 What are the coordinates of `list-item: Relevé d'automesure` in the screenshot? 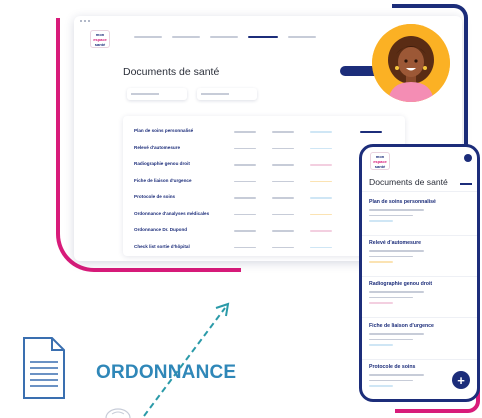 It's located at (419, 251).